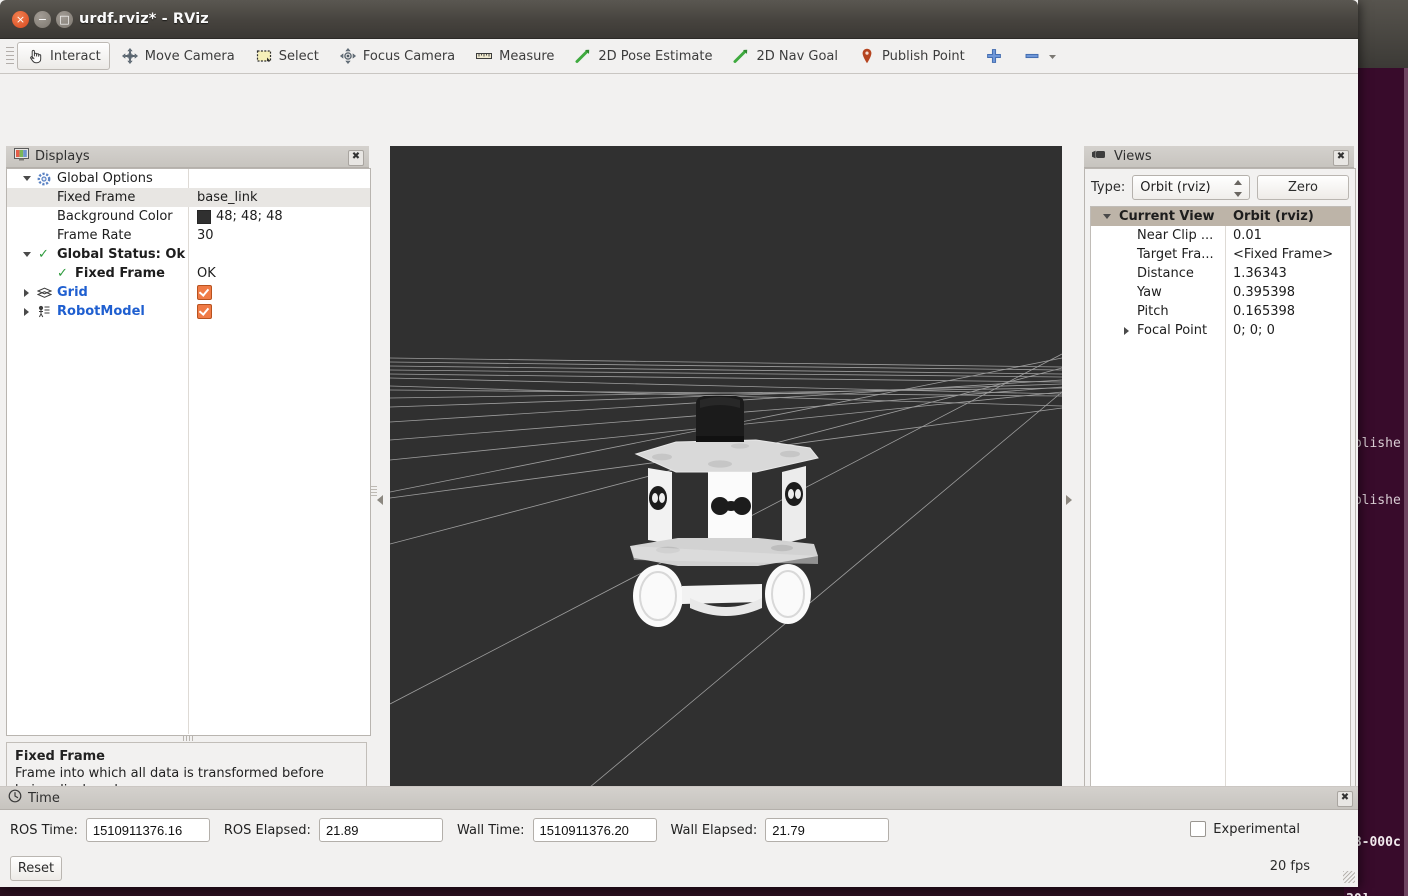 The width and height of the screenshot is (1408, 896). What do you see at coordinates (1341, 158) in the screenshot?
I see `views-close-button: ✖` at bounding box center [1341, 158].